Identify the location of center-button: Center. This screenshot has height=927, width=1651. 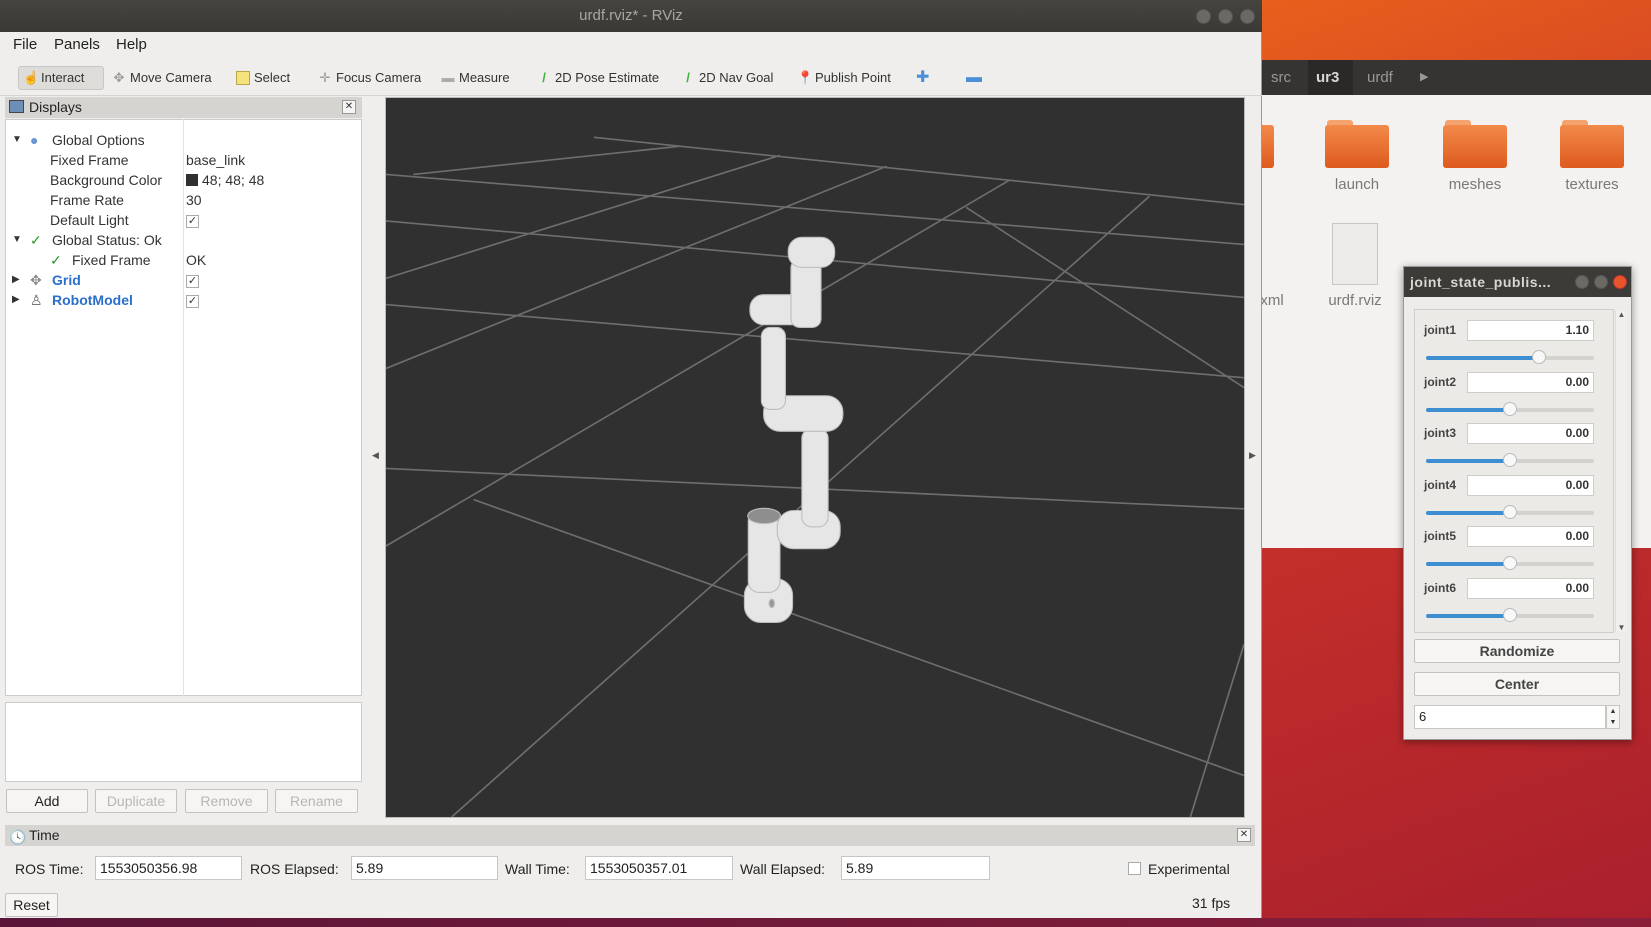
(1517, 684).